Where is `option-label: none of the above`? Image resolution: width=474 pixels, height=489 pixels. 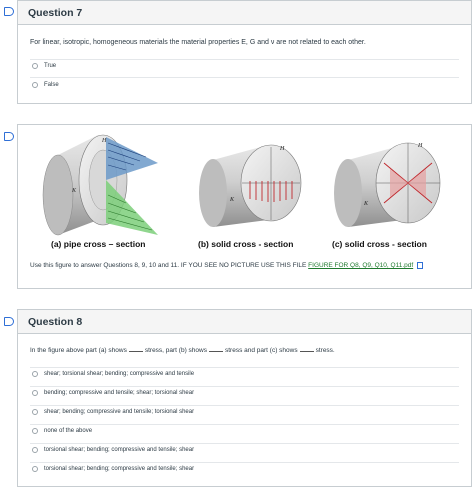 option-label: none of the above is located at coordinates (68, 431).